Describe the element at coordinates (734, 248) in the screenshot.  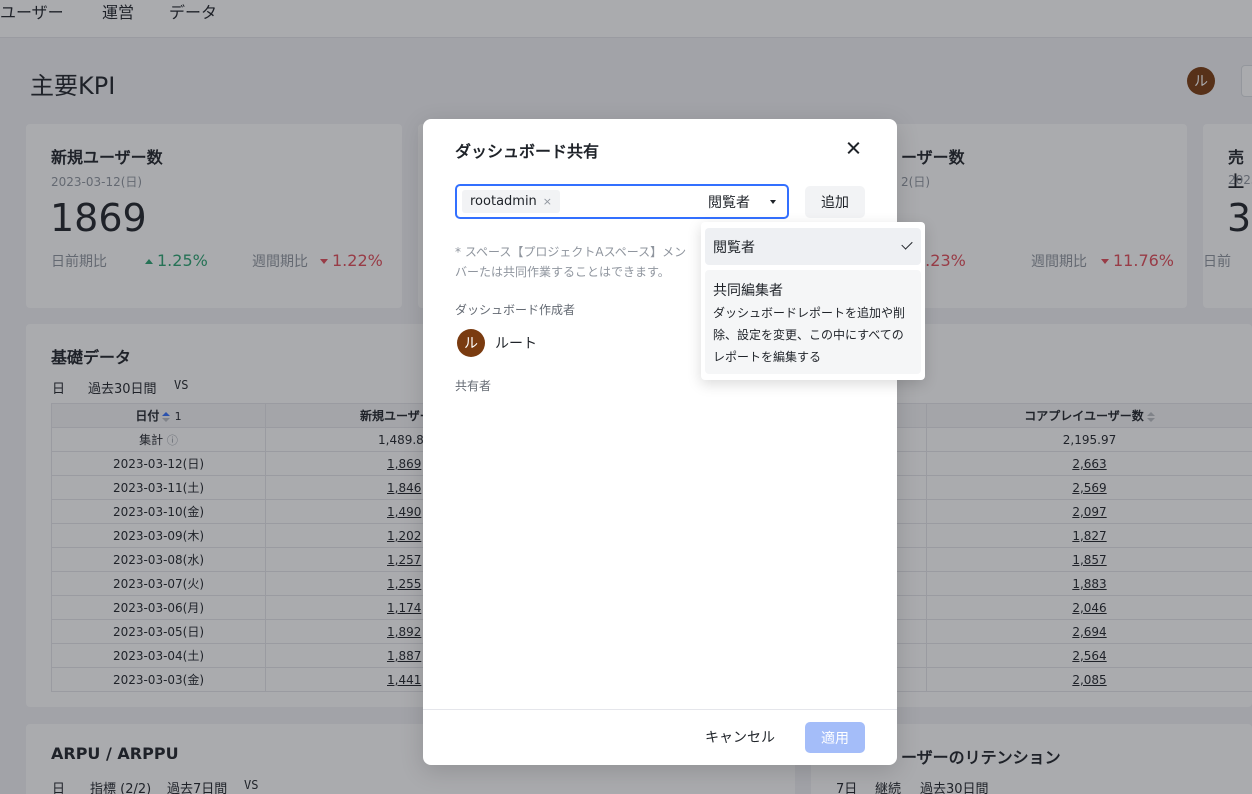
I see `option-label: 閲覧者` at that location.